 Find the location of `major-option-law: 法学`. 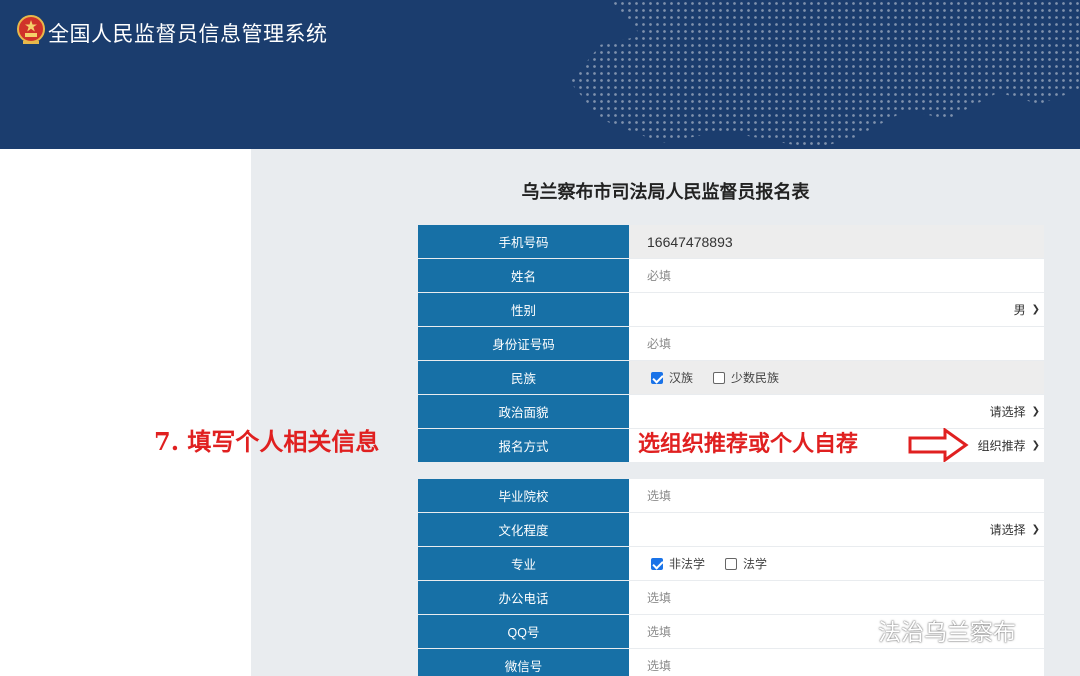

major-option-law: 法学 is located at coordinates (746, 563).